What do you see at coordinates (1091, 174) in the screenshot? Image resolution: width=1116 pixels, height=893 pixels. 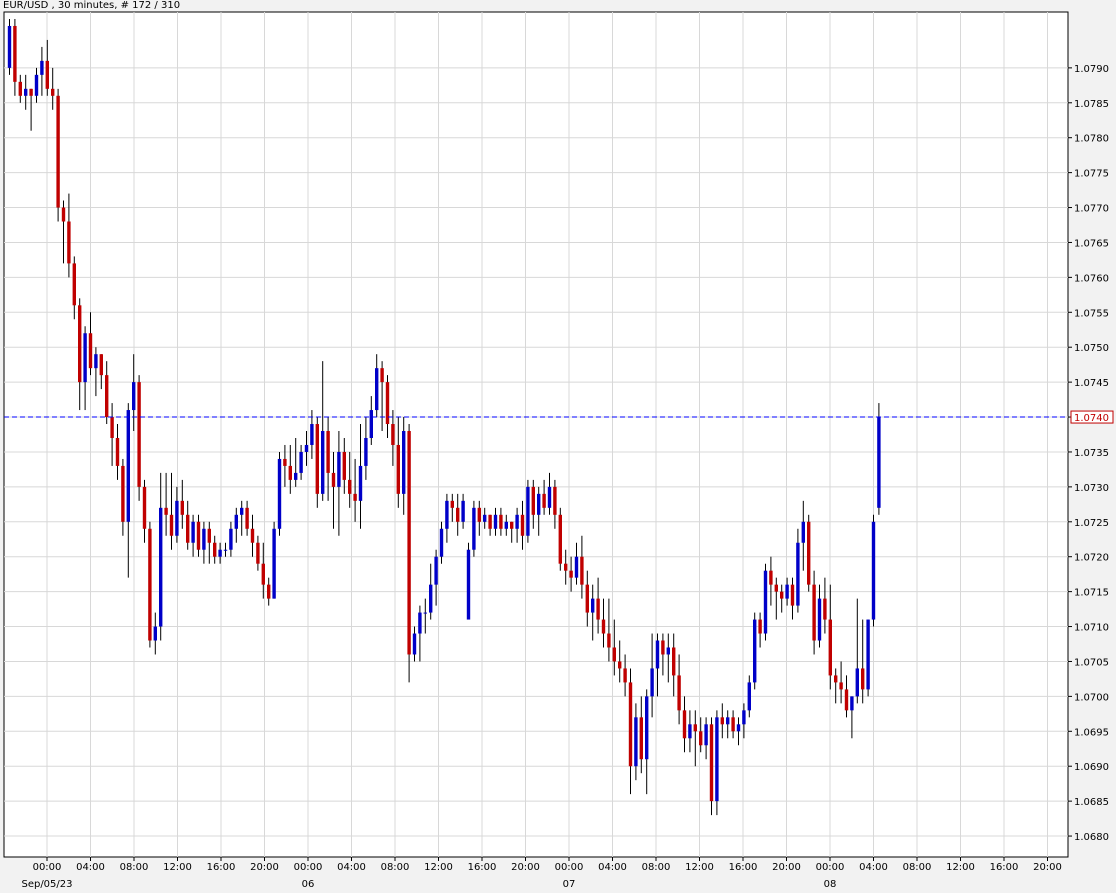 I see `y-tick-label: 1.0775` at bounding box center [1091, 174].